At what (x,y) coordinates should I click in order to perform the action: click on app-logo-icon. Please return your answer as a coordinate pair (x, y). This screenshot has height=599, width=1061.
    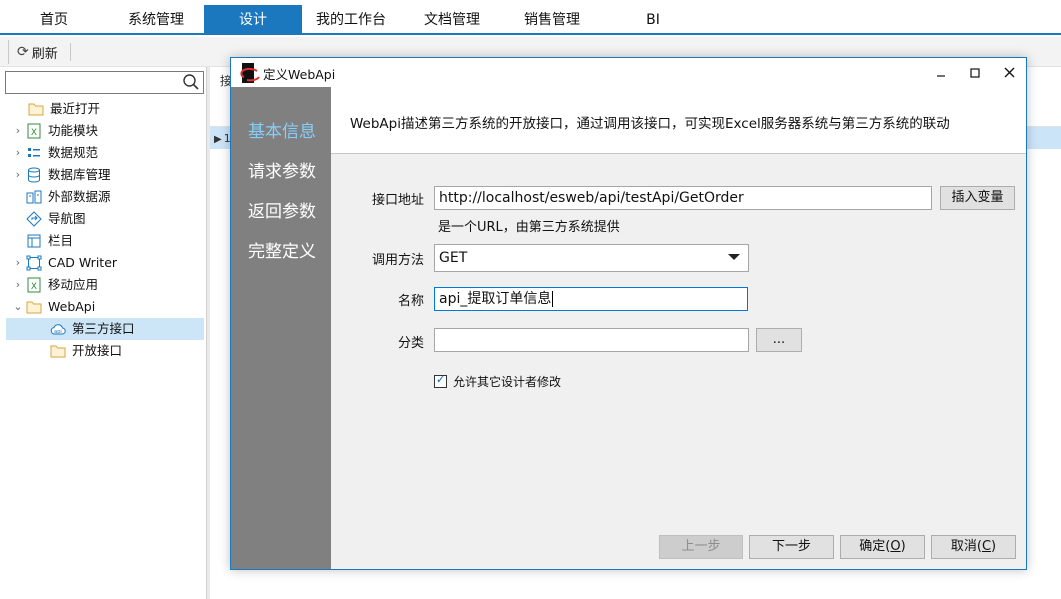
    Looking at the image, I should click on (250, 73).